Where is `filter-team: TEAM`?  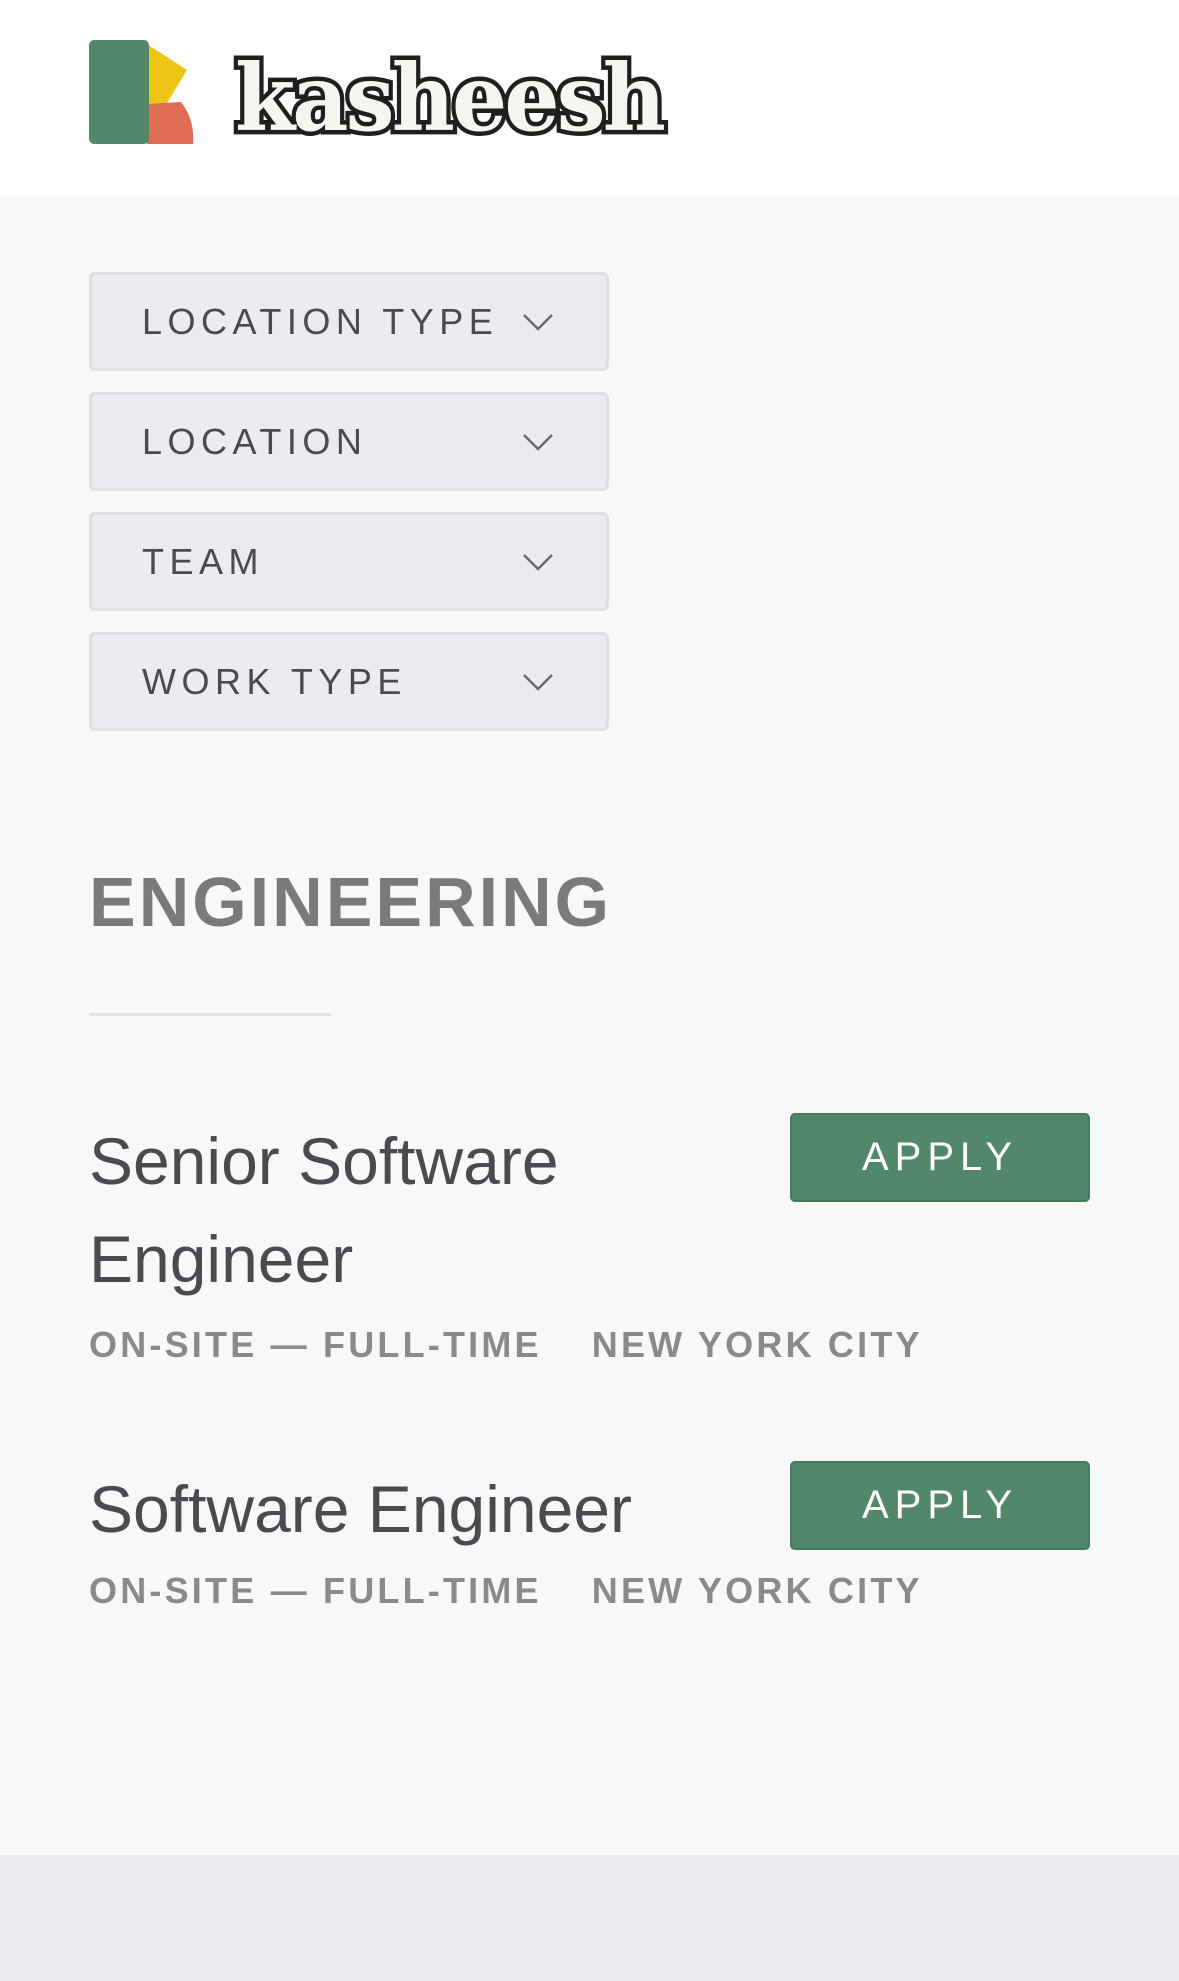 filter-team: TEAM is located at coordinates (349, 561).